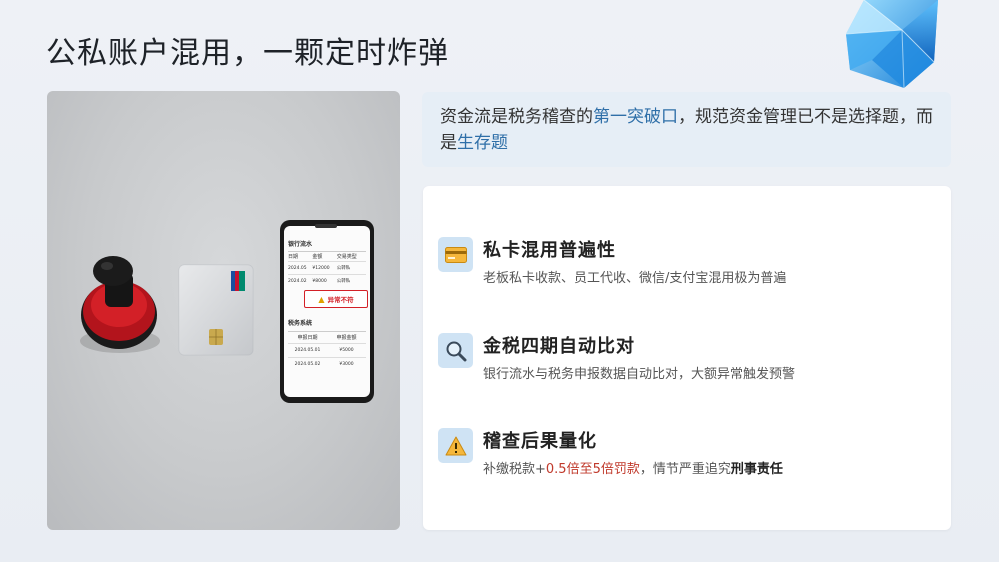  I want to click on phone-cell: ¥8000, so click(319, 281).